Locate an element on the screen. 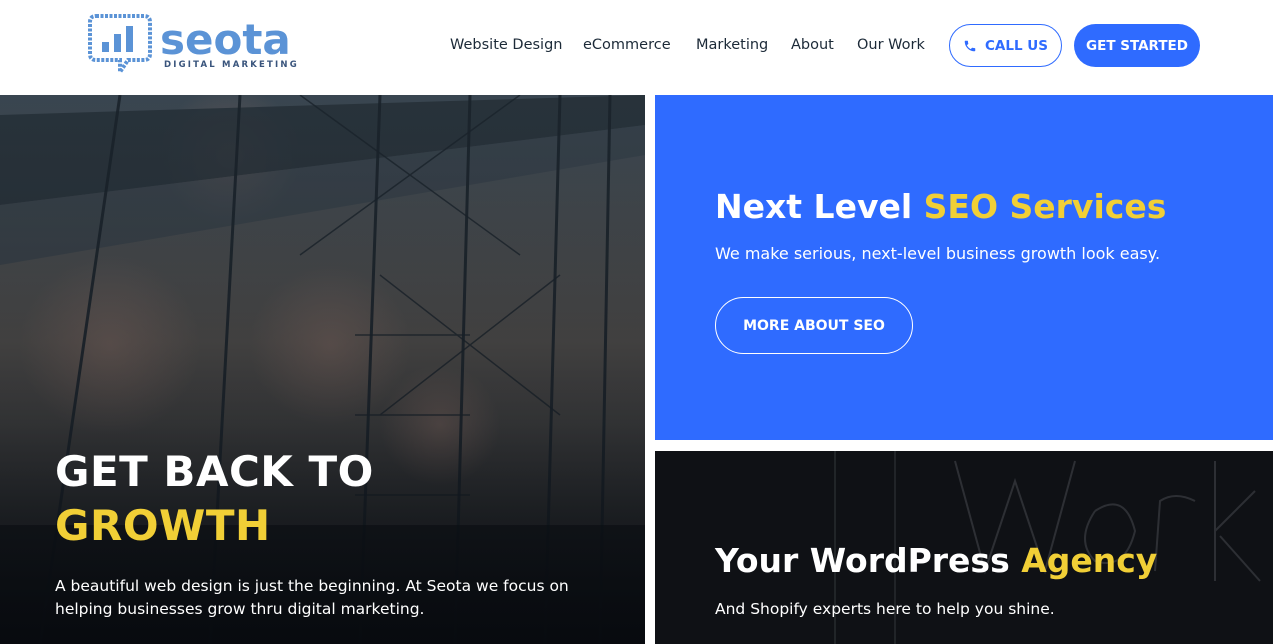 This screenshot has width=1273, height=644. call-us-label: CALL US is located at coordinates (1016, 45).